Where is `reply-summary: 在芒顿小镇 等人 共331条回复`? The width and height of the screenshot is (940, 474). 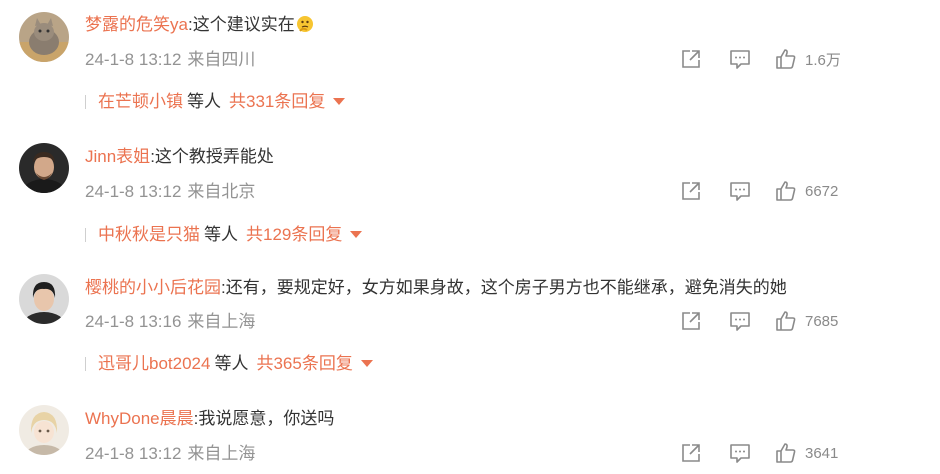 reply-summary: 在芒顿小镇 等人 共331条回复 is located at coordinates (215, 102).